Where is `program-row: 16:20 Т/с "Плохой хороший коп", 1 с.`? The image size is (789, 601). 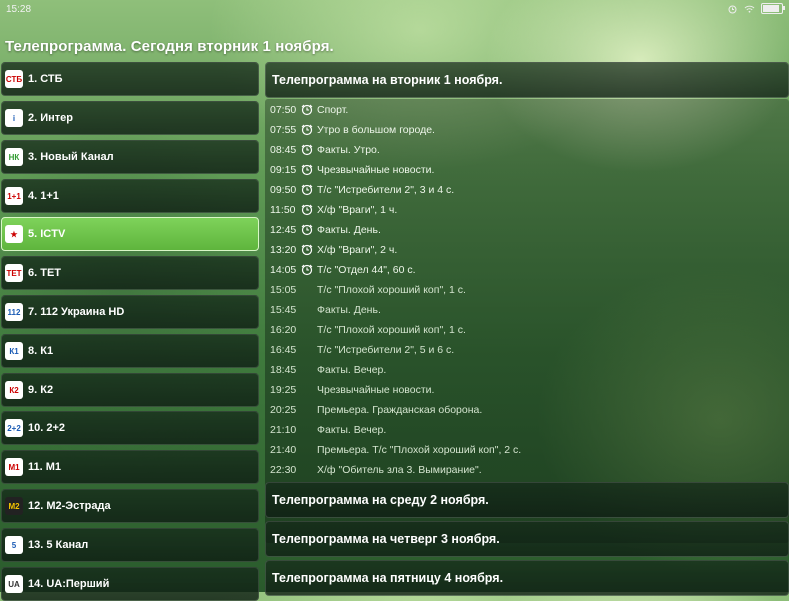
program-row: 16:20 Т/с "Плохой хороший коп", 1 с. is located at coordinates (527, 330).